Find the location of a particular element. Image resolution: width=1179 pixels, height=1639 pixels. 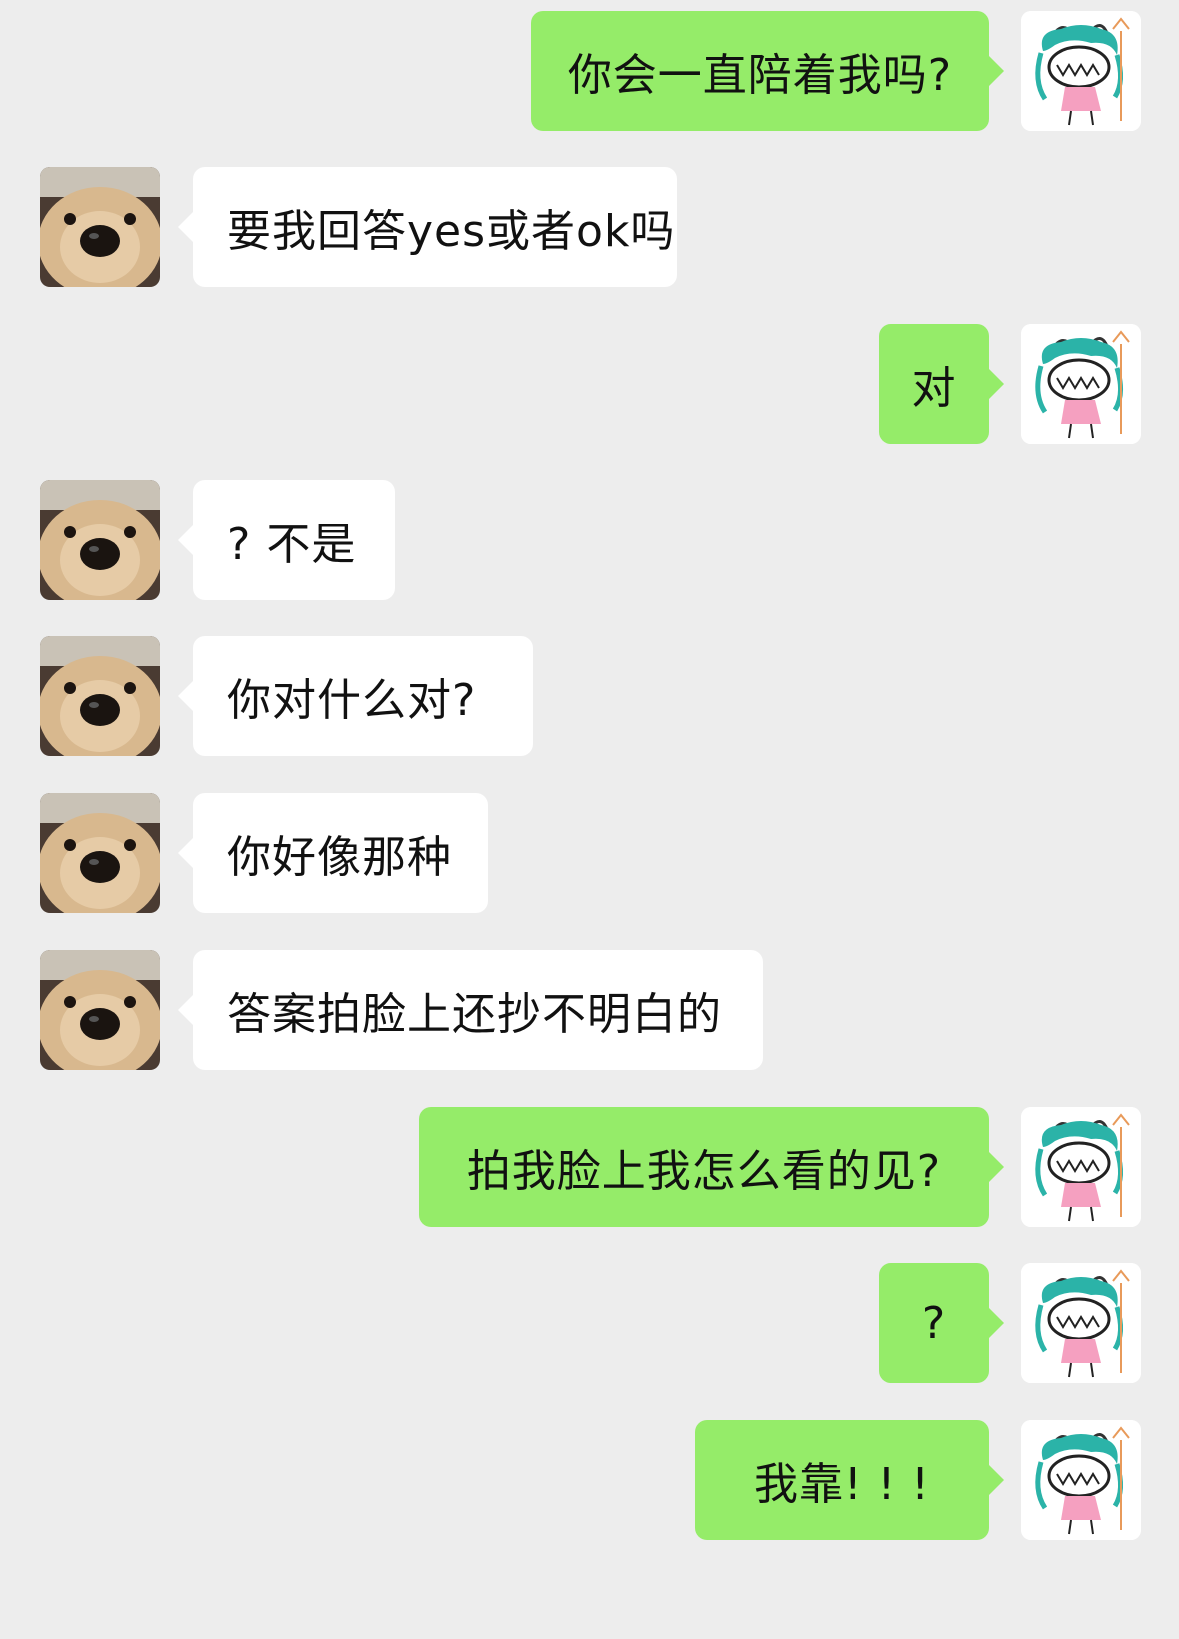

incoming-message-bubble: 你好像那种 is located at coordinates (333, 853).